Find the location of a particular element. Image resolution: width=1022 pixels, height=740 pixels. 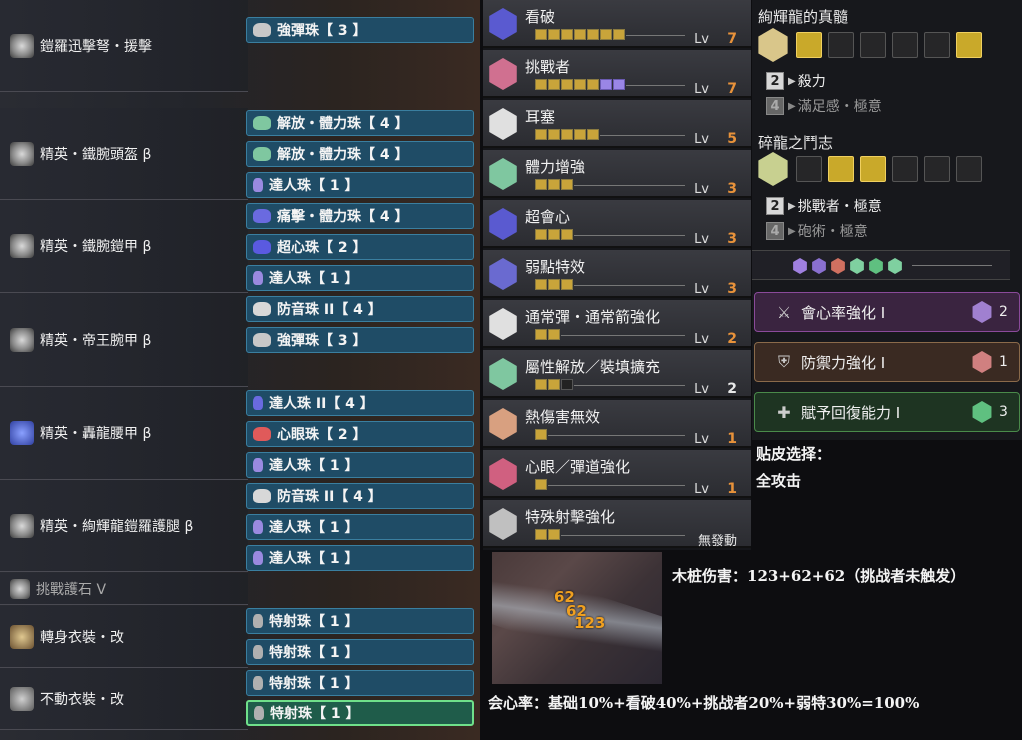

decoration-label: 達人珠【 1 】 is located at coordinates (314, 528).